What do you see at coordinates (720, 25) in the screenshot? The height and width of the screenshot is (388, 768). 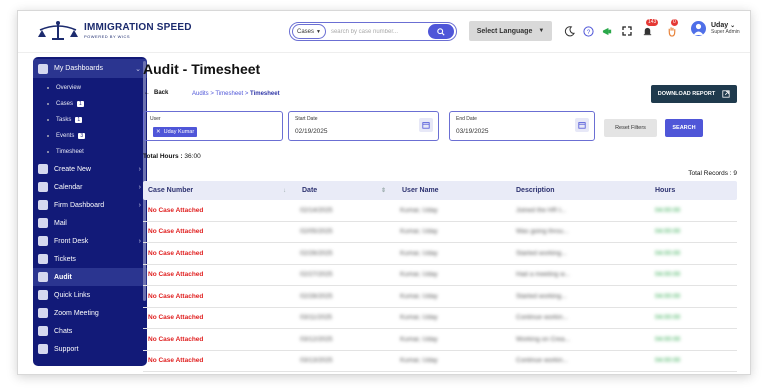 I see `user-name: Uday` at bounding box center [720, 25].